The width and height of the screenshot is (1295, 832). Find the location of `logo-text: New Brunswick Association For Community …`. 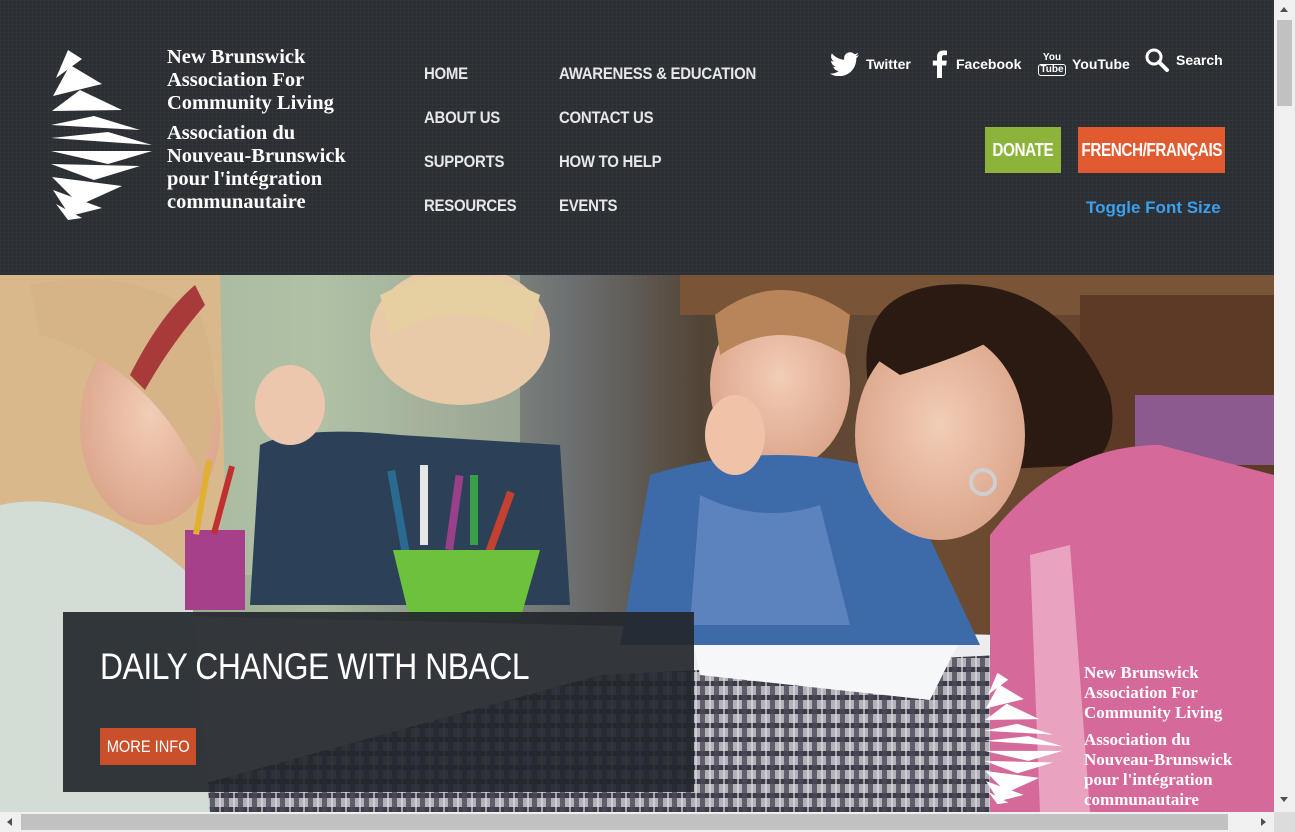

logo-text: New Brunswick Association For Community … is located at coordinates (256, 130).